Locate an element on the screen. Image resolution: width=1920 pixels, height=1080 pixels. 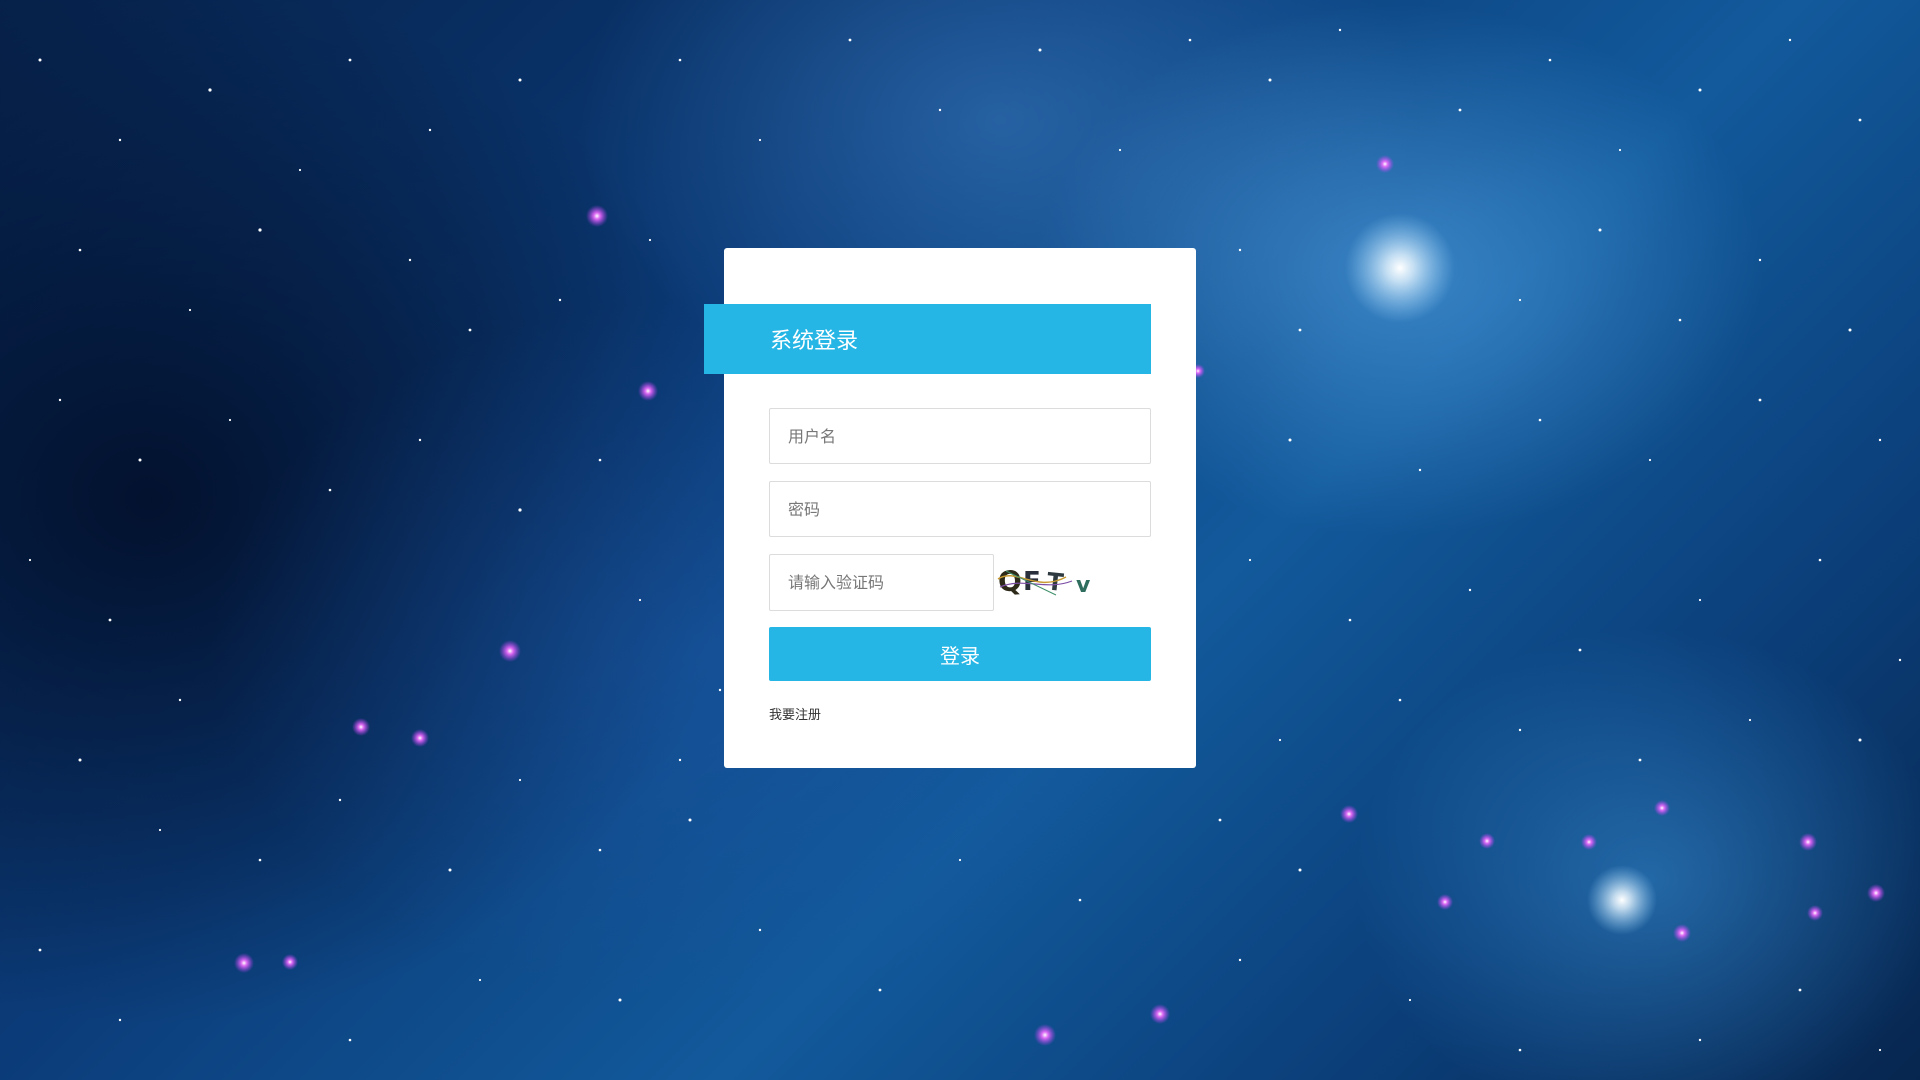
captcha-char-1: Q is located at coordinates (1010, 581).